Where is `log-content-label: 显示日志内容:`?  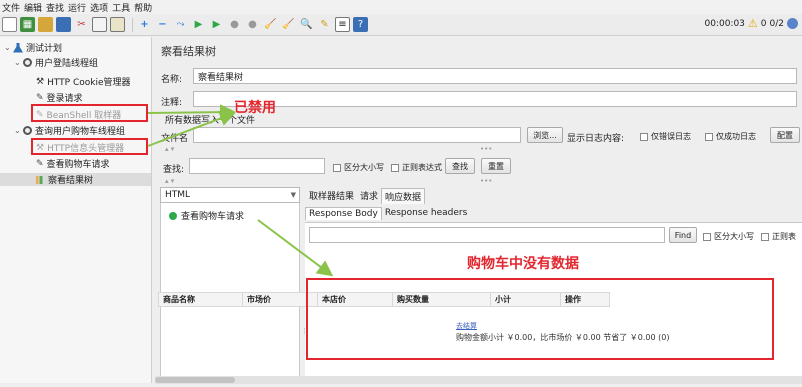 log-content-label: 显示日志内容: is located at coordinates (596, 139).